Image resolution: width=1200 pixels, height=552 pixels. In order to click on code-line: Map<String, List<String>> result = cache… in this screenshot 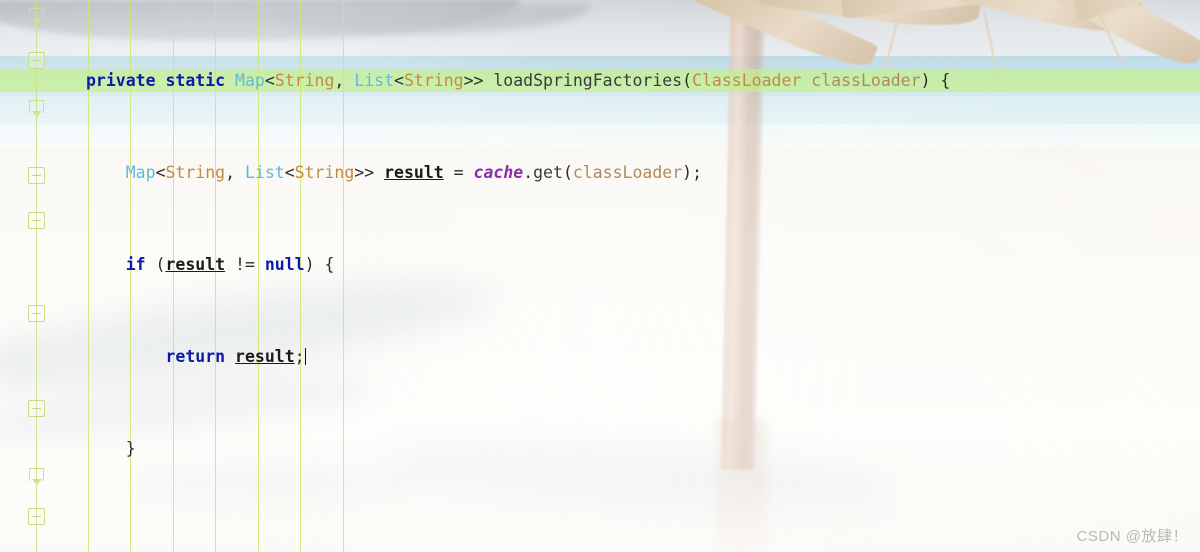, I will do `click(600, 172)`.